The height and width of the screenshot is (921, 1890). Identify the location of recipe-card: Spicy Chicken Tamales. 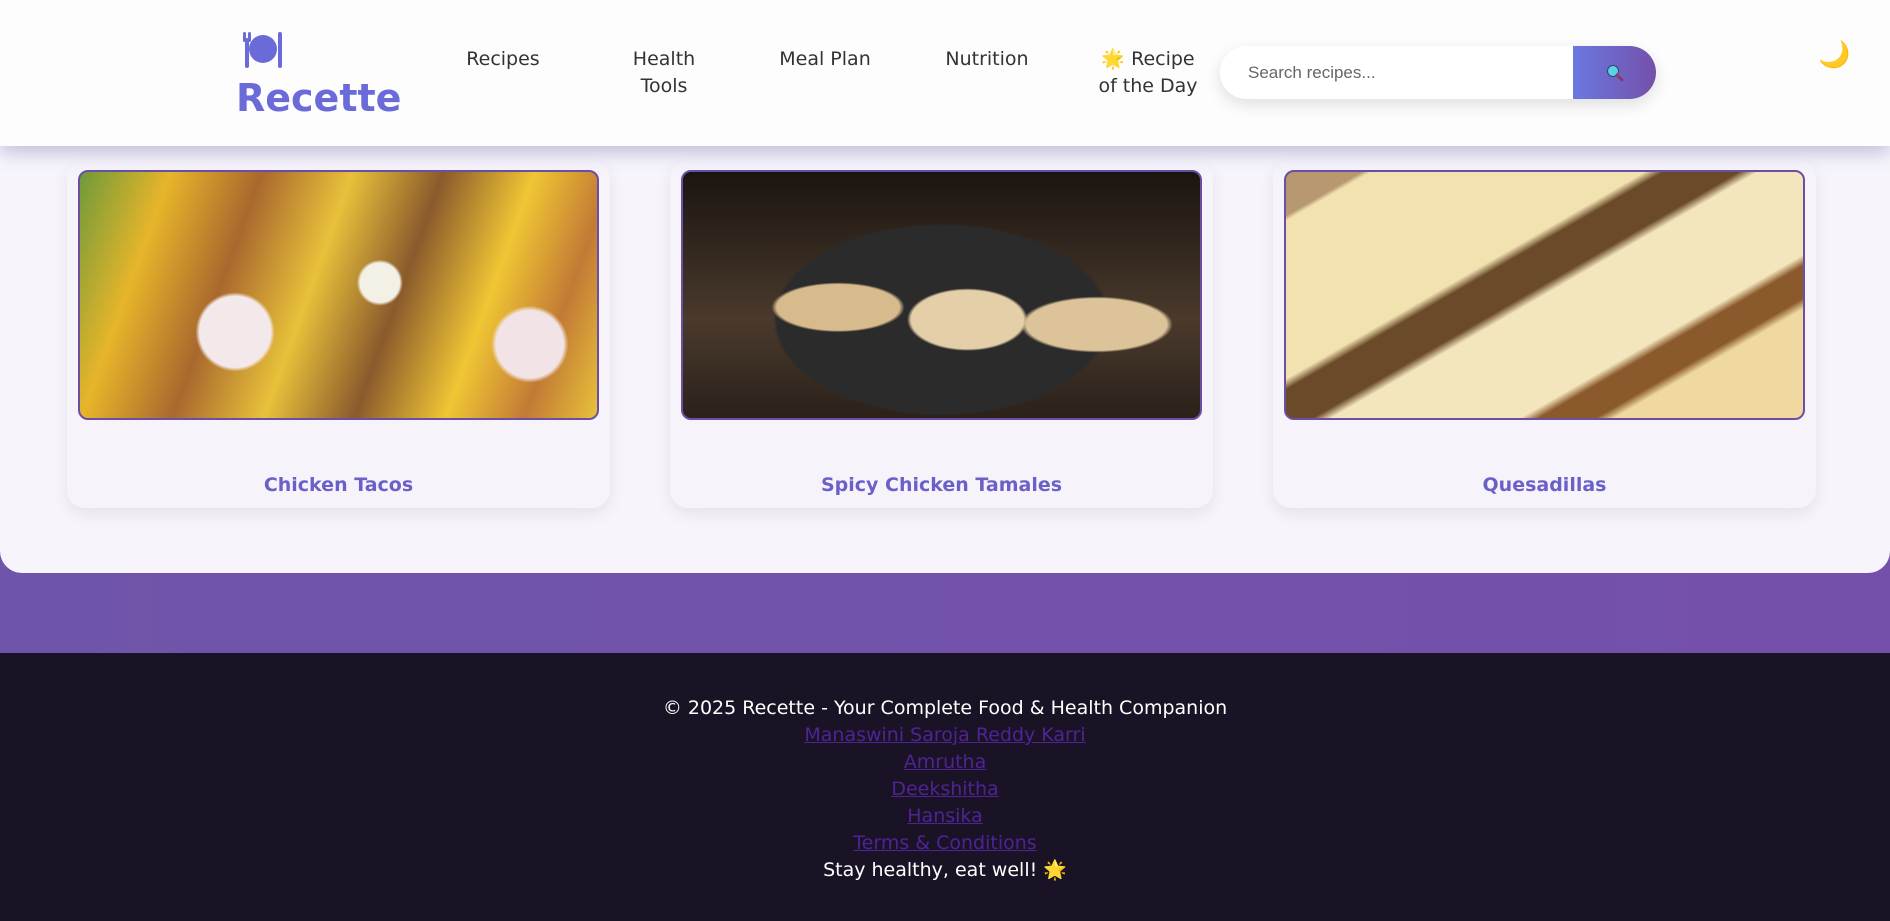
(941, 334).